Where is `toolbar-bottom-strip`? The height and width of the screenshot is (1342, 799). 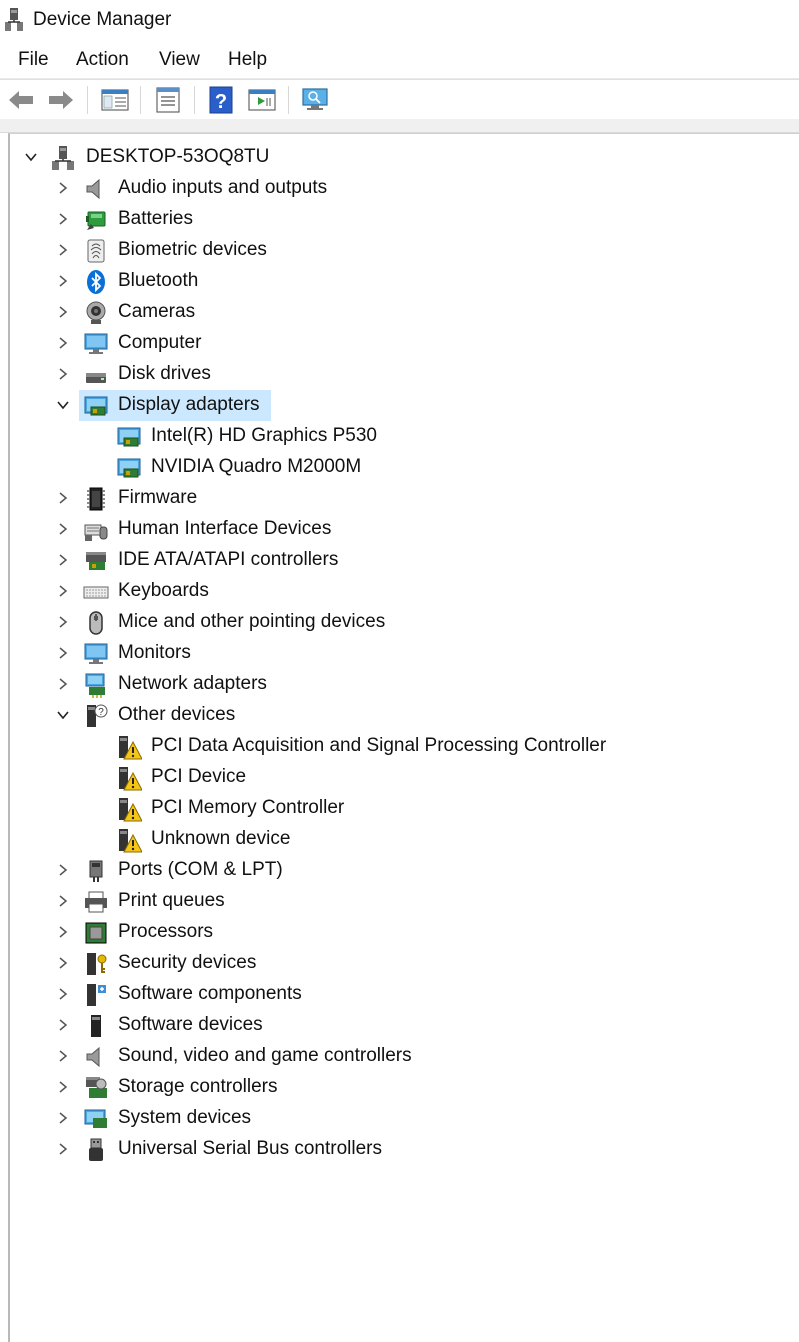 toolbar-bottom-strip is located at coordinates (399, 126).